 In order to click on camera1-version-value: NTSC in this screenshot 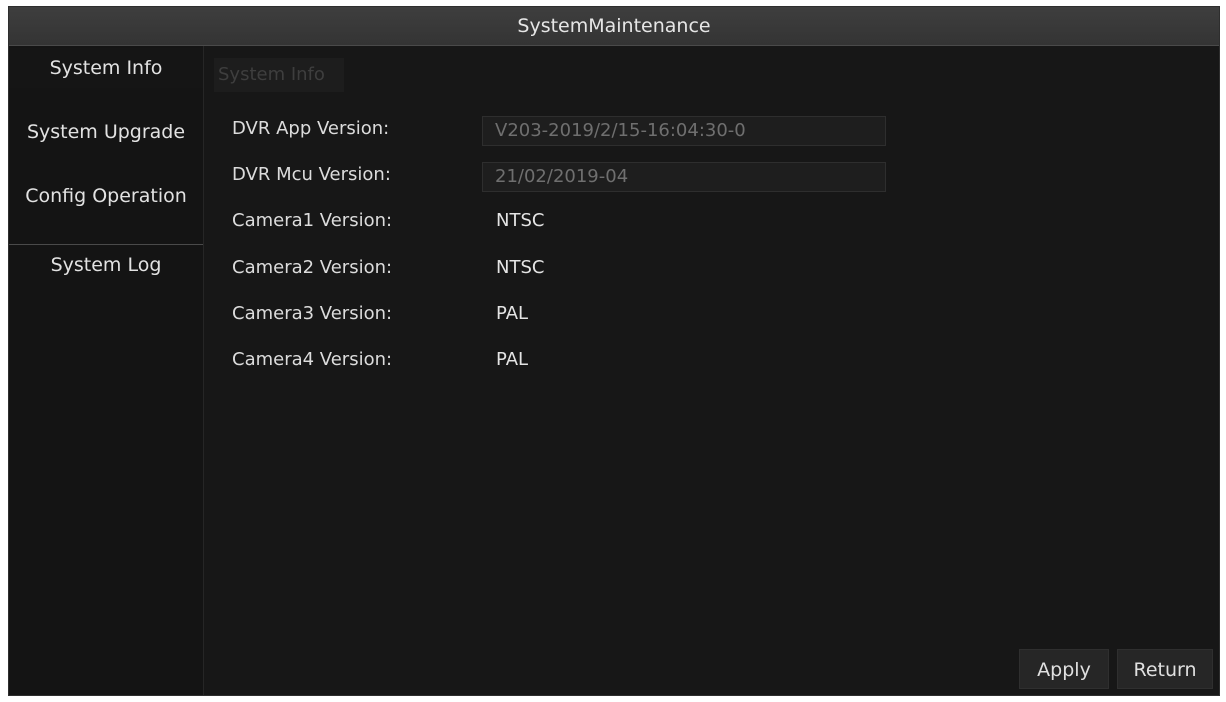, I will do `click(520, 220)`.